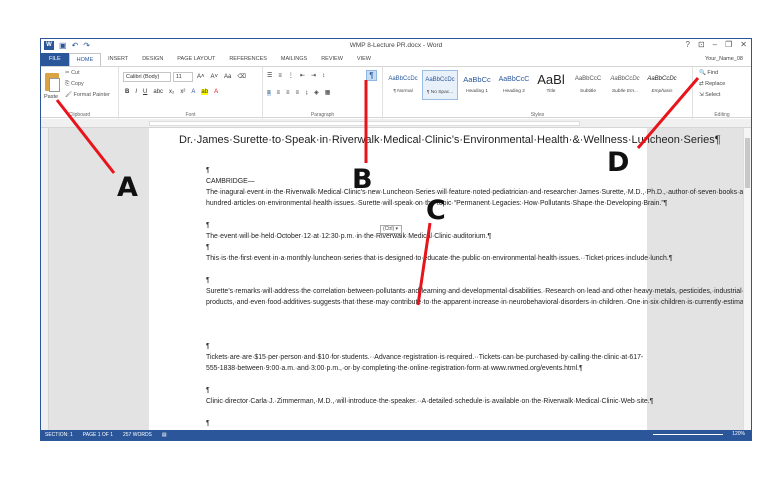  What do you see at coordinates (52, 82) in the screenshot?
I see `paste-icon` at bounding box center [52, 82].